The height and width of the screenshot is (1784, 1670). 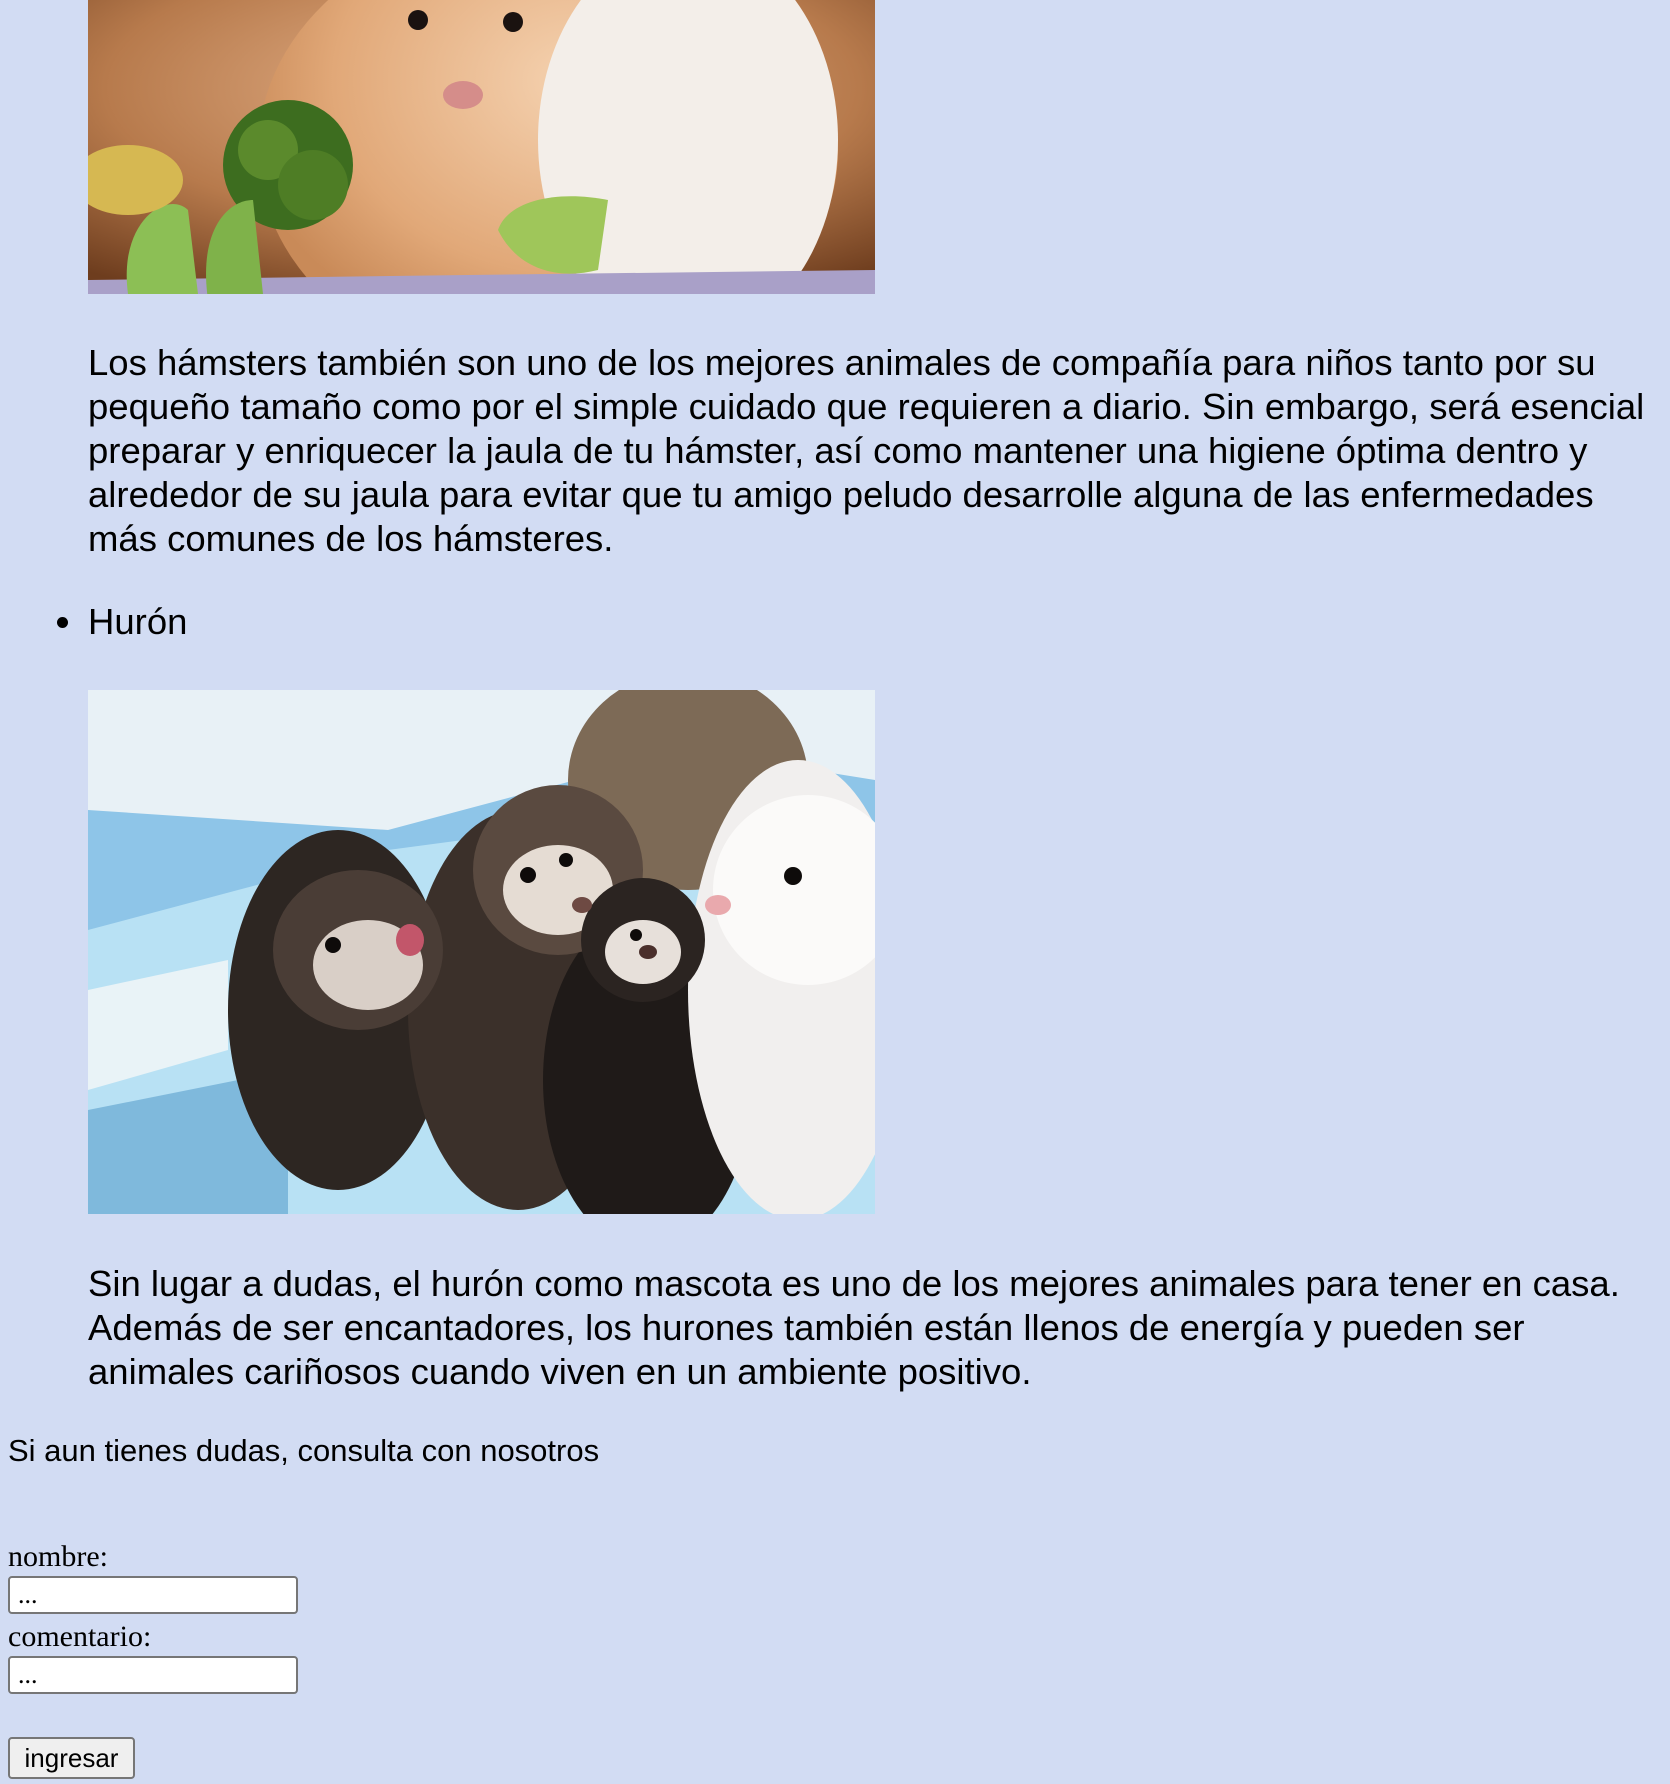 I want to click on ferret-list-item-title: Hurón, so click(x=138, y=621).